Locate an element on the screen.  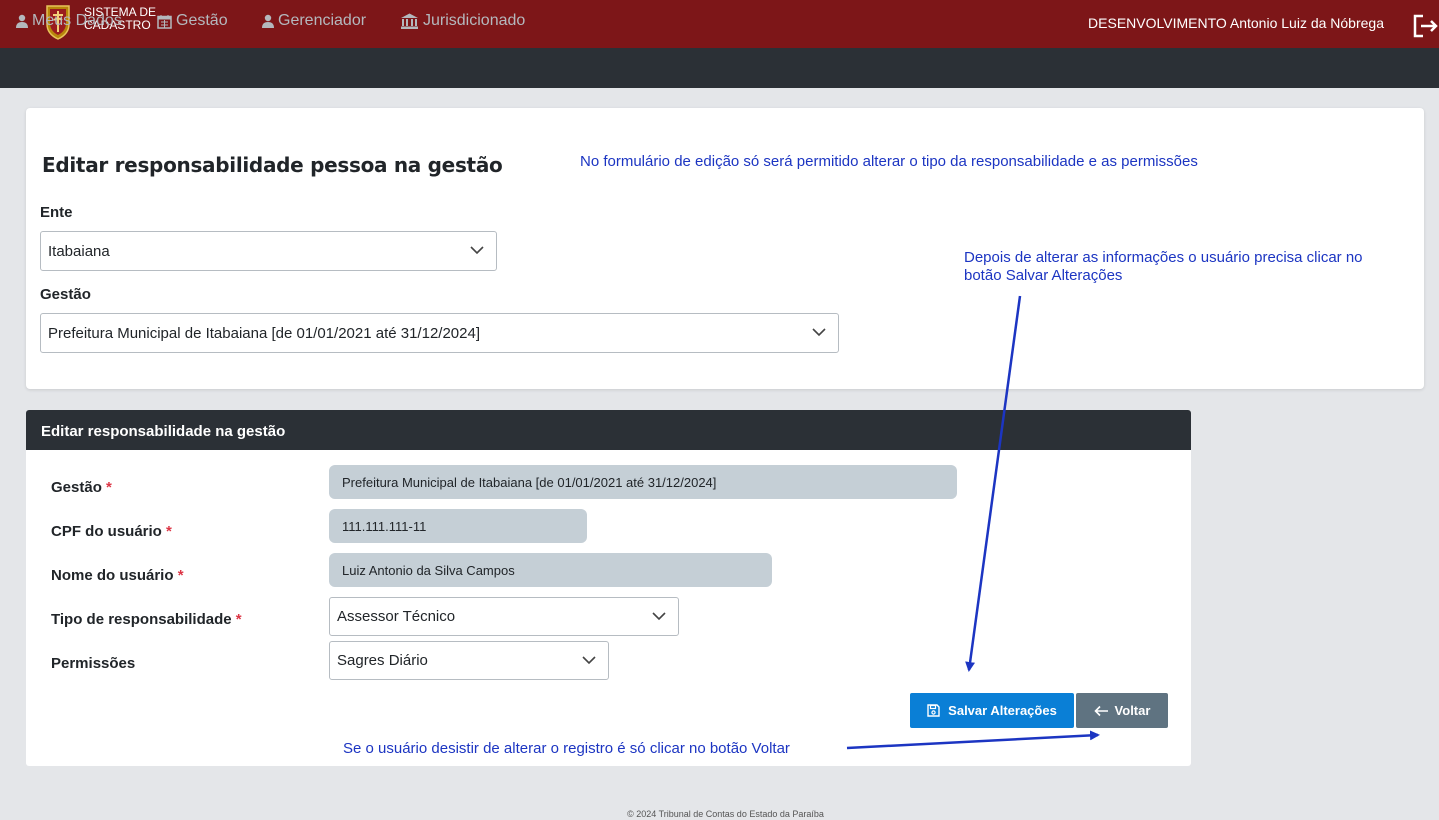
nav-label: Jurisdicionado is located at coordinates (474, 20).